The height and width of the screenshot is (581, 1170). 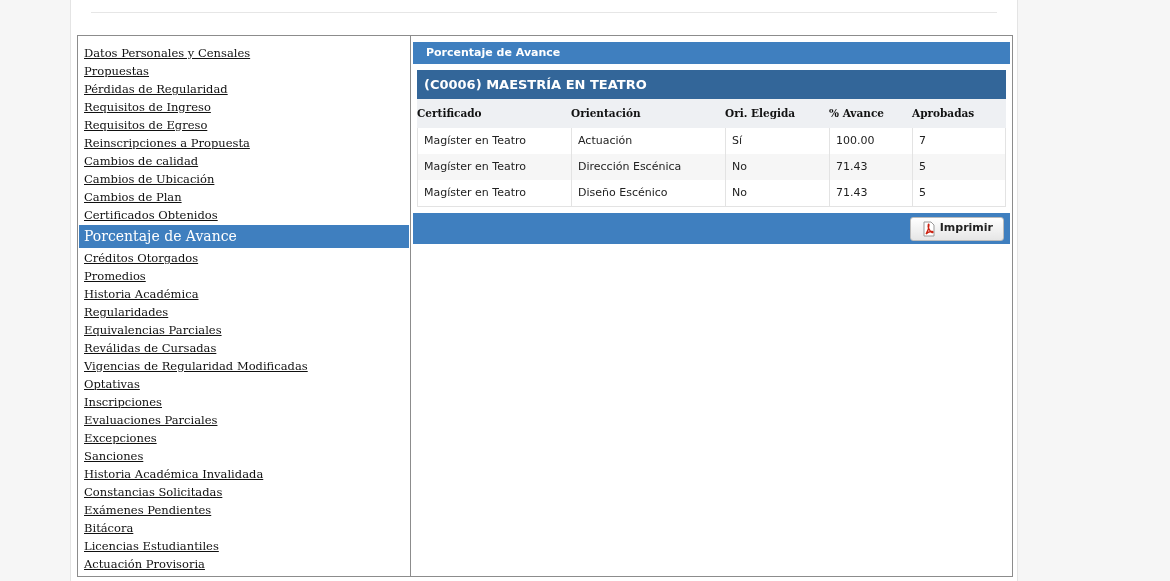 I want to click on column-header: Aprobadas, so click(x=943, y=113).